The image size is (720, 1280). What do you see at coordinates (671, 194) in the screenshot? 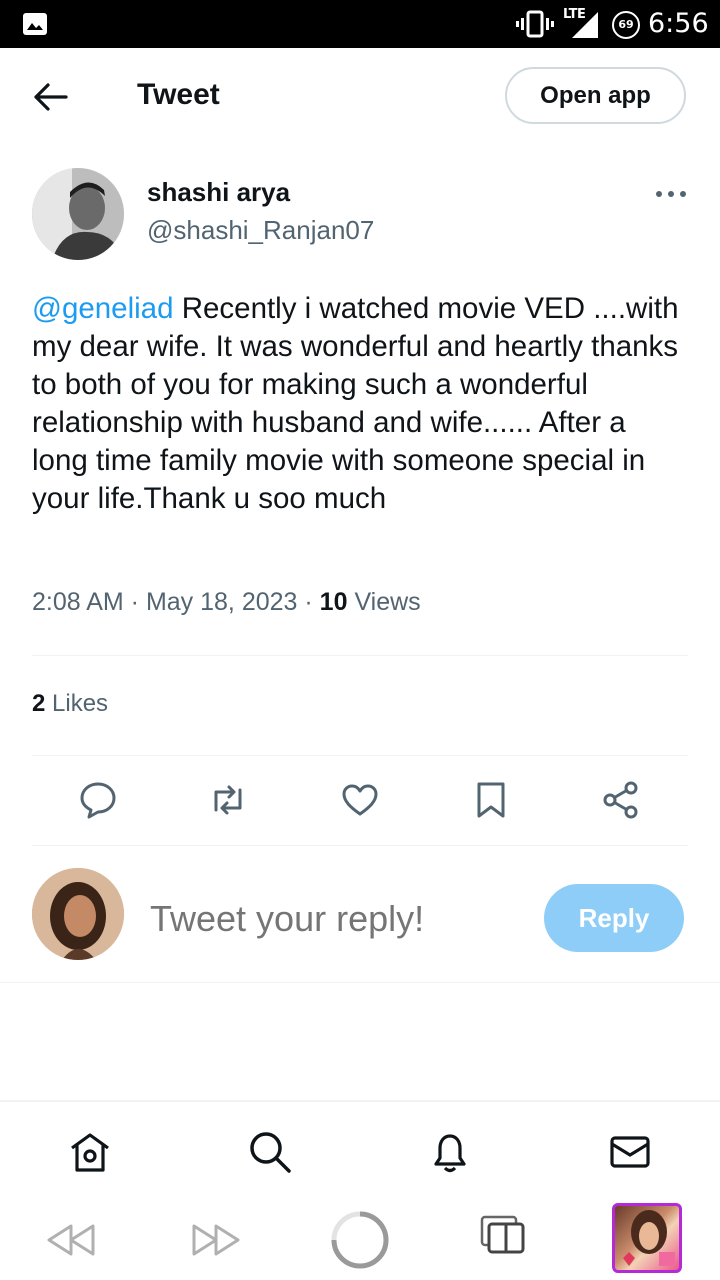
I see `more-options-icon` at bounding box center [671, 194].